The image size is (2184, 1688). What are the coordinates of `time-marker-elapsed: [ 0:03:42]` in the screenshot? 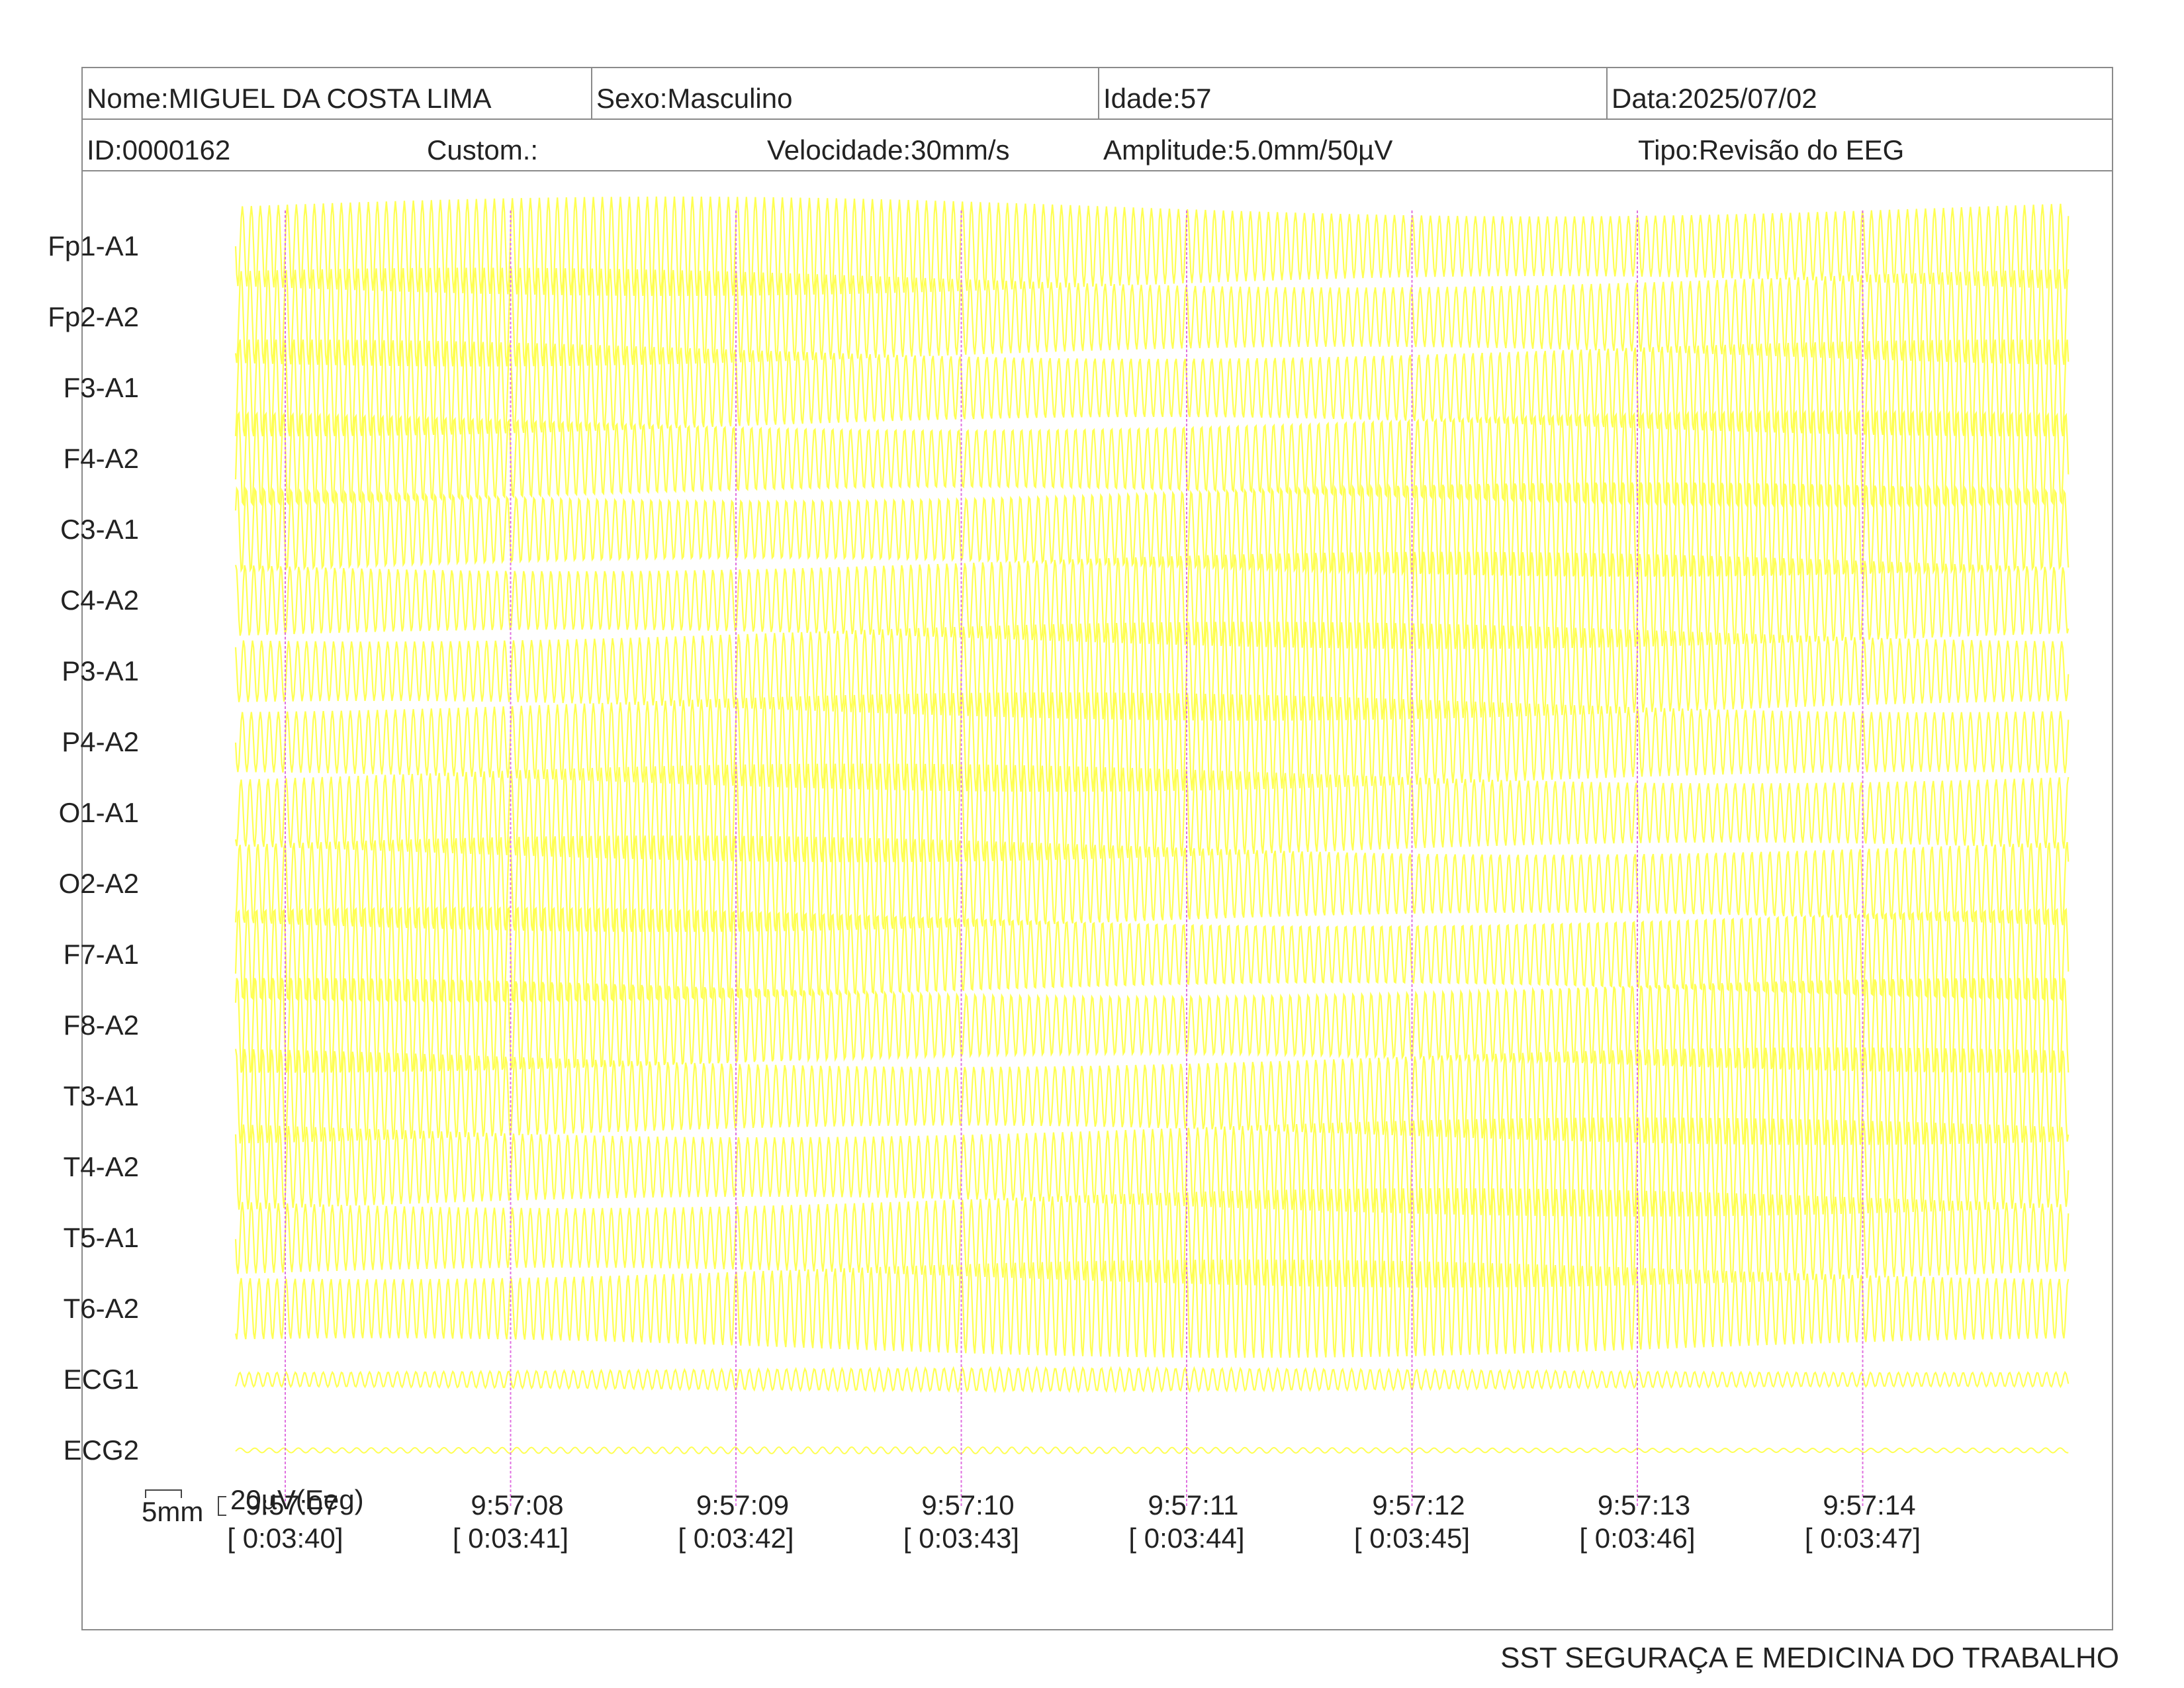 It's located at (736, 1538).